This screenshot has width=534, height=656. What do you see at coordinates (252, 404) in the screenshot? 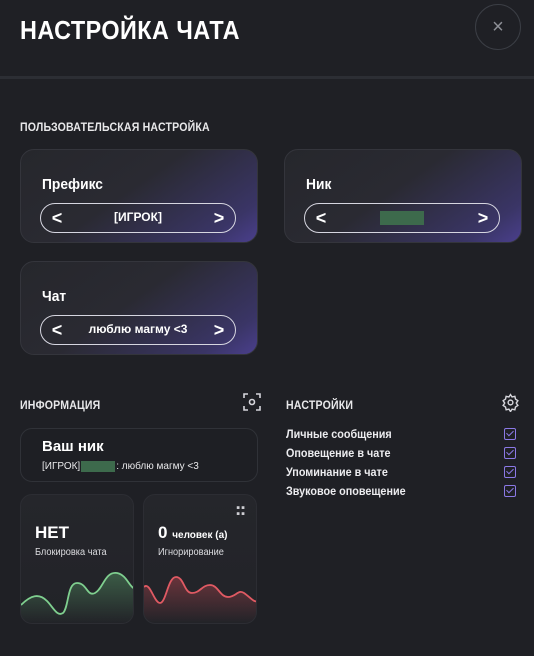
I see `screenshot-icon` at bounding box center [252, 404].